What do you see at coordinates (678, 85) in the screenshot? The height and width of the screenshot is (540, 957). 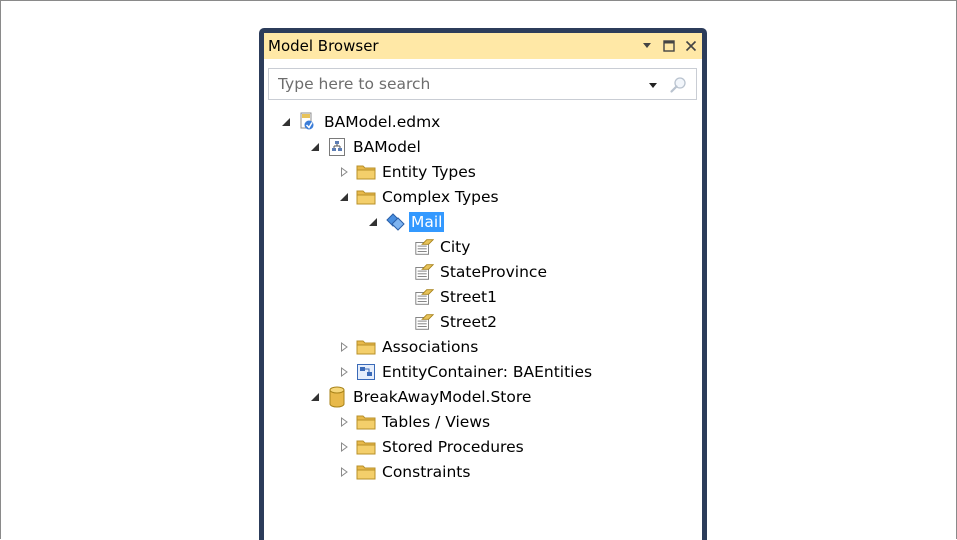 I see `search-icon` at bounding box center [678, 85].